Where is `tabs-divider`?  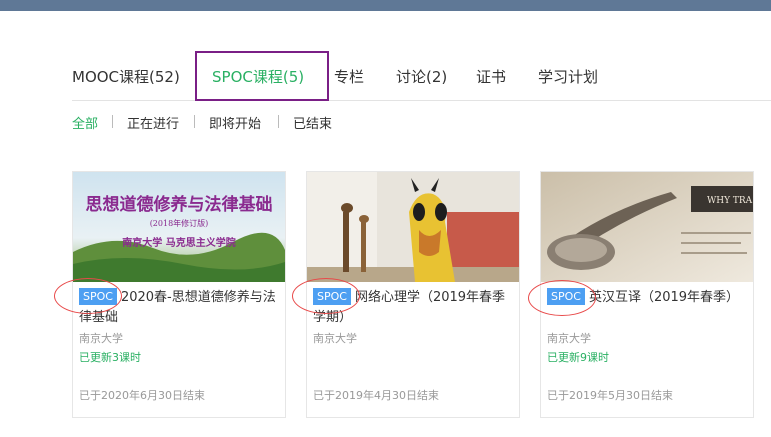
tabs-divider is located at coordinates (421, 100).